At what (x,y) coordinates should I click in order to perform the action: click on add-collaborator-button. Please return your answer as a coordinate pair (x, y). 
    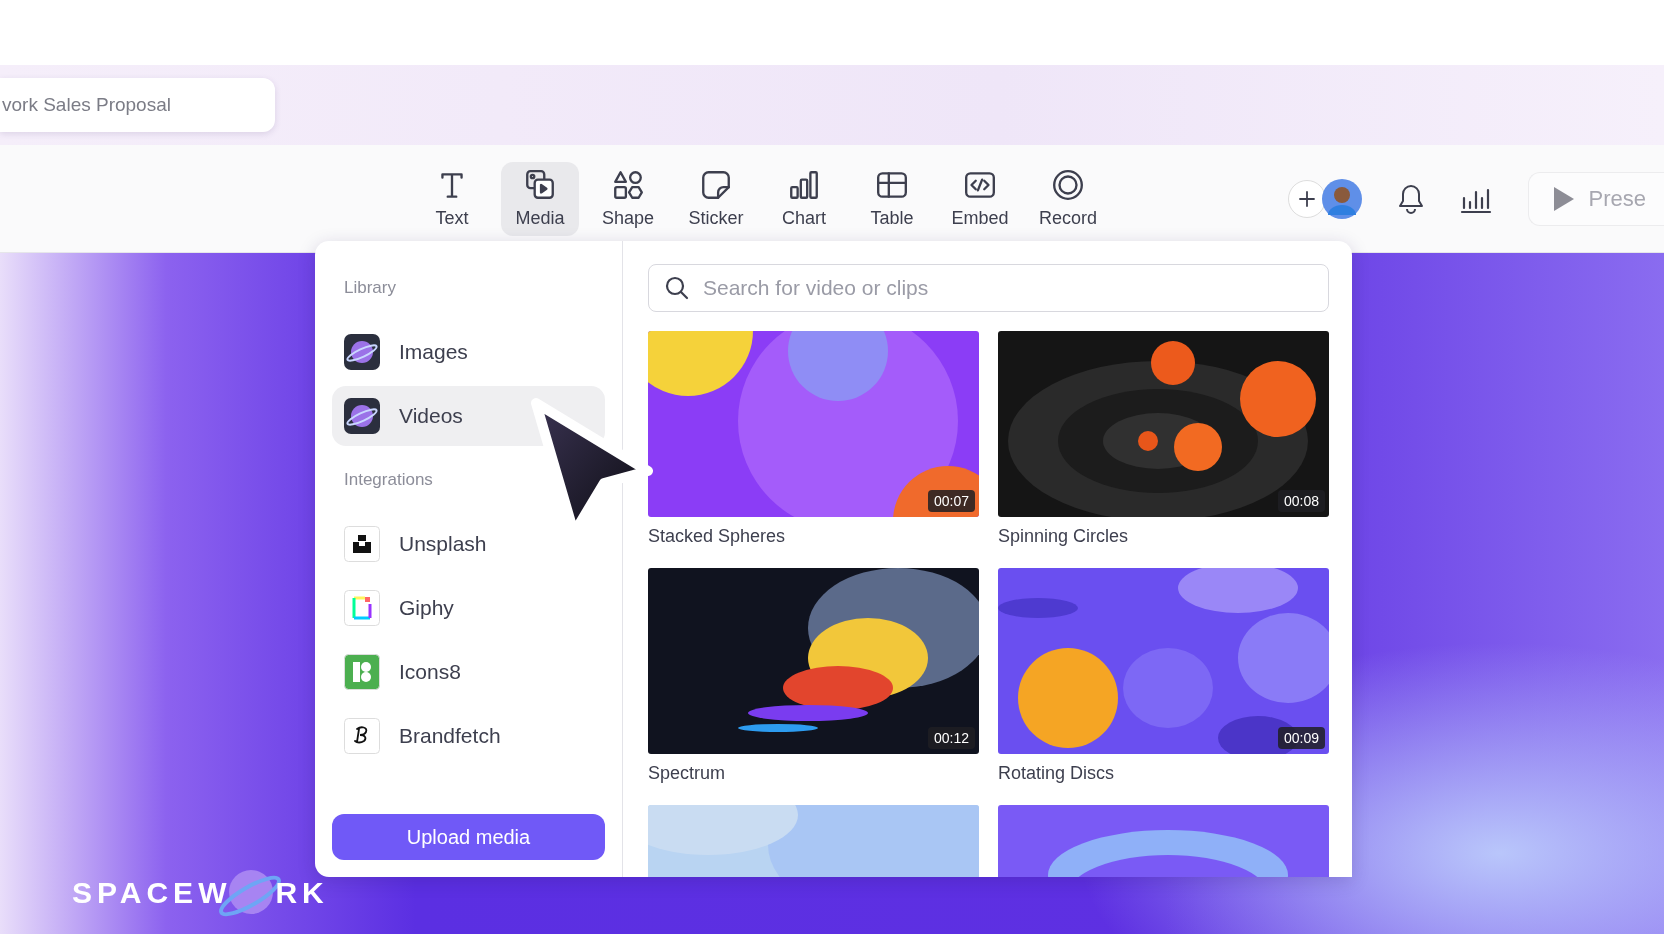
    Looking at the image, I should click on (1306, 198).